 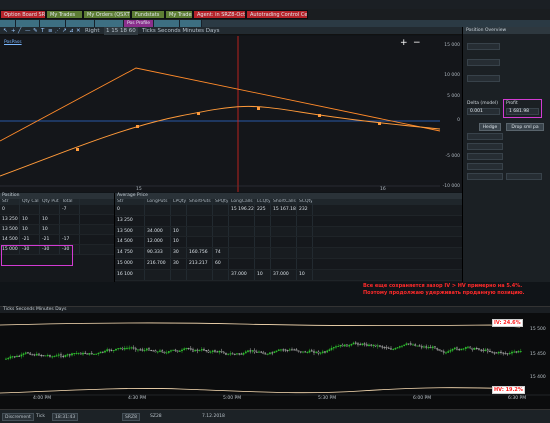 I want to click on table-cell: 15 167.186, so click(x=284, y=210).